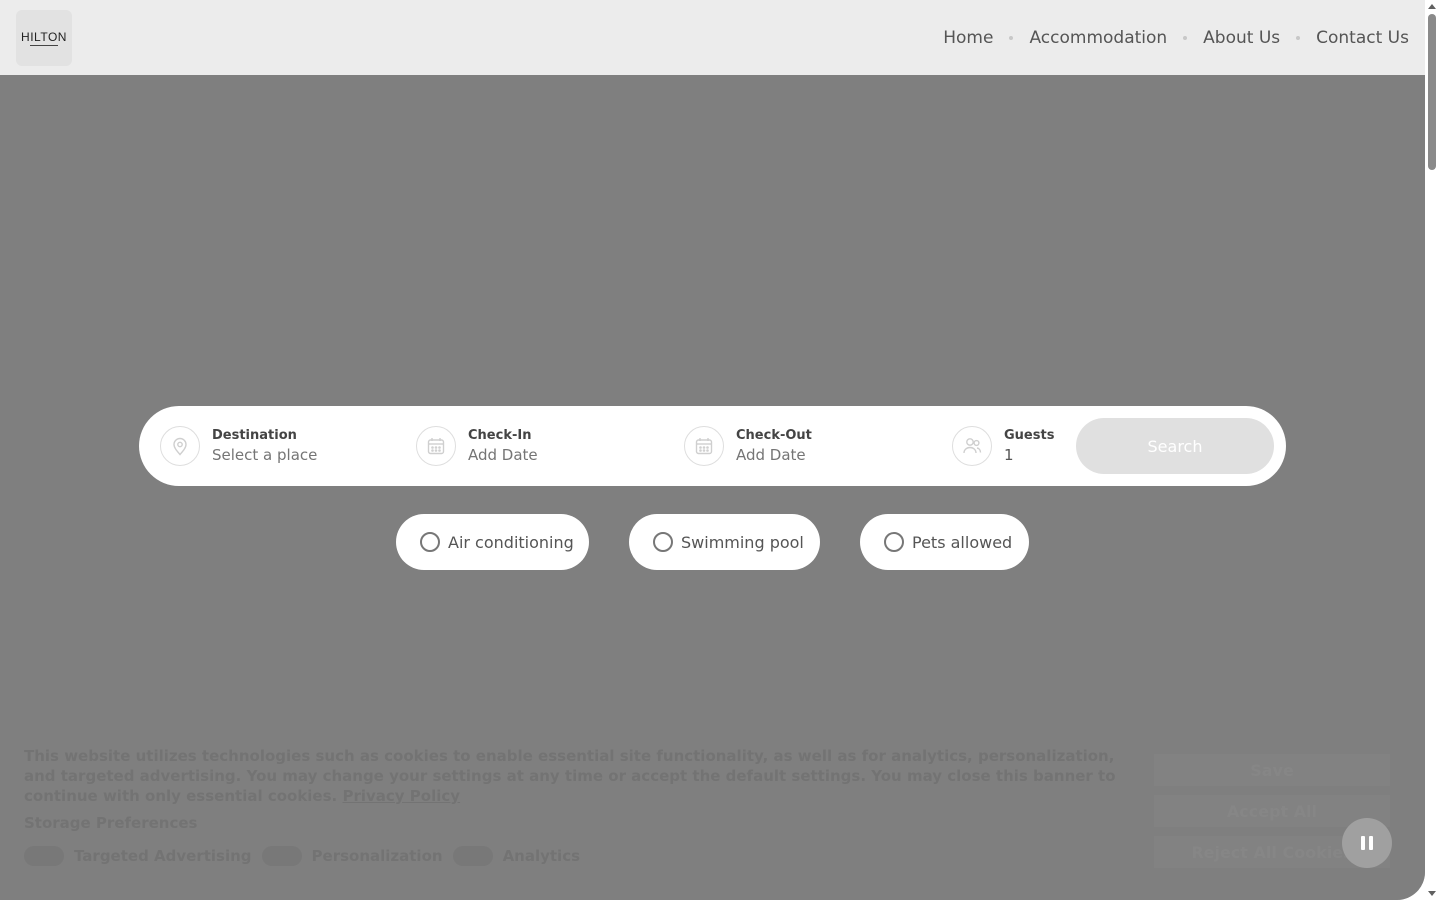  I want to click on check-out-field: Check-Out, so click(795, 446).